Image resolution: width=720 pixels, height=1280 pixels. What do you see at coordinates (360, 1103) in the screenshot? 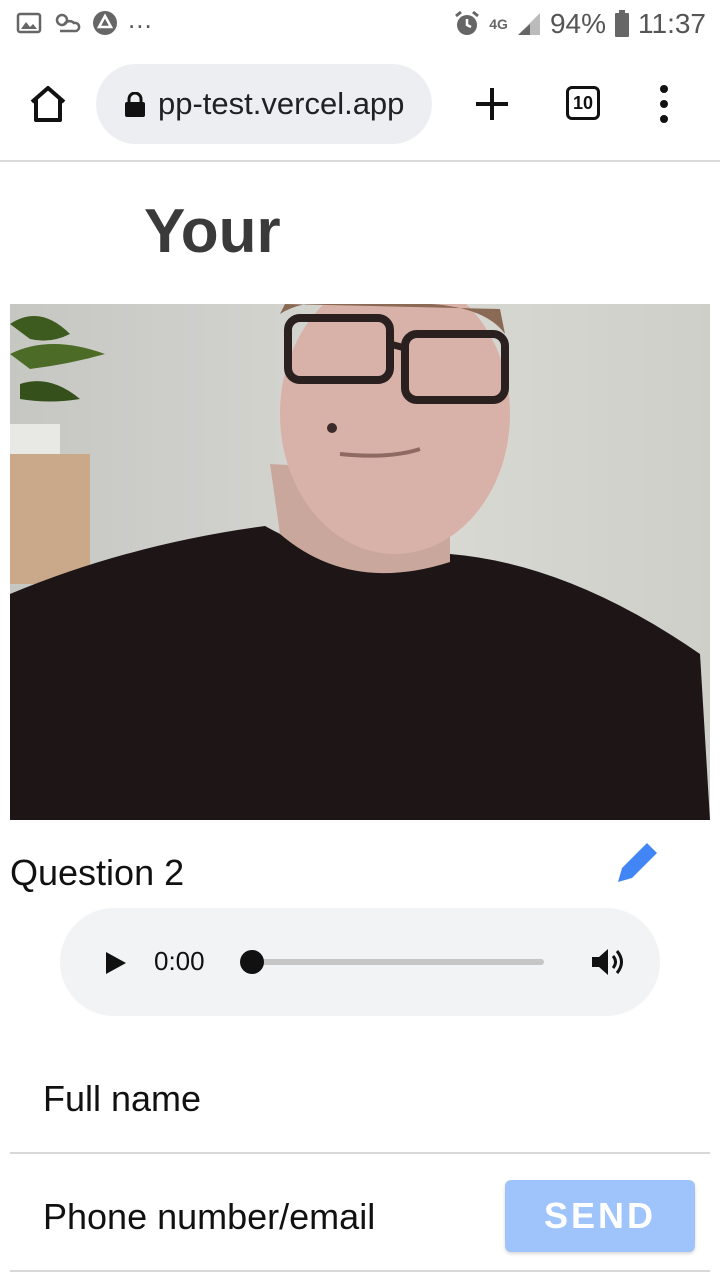
I see `full-name-field: Full name` at bounding box center [360, 1103].